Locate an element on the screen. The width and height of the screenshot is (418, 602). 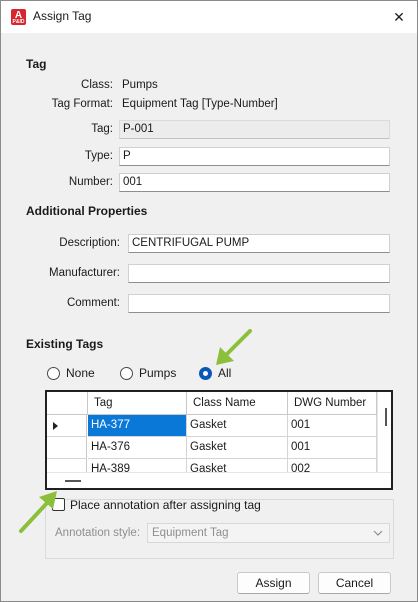
chevron-down-icon is located at coordinates (378, 534).